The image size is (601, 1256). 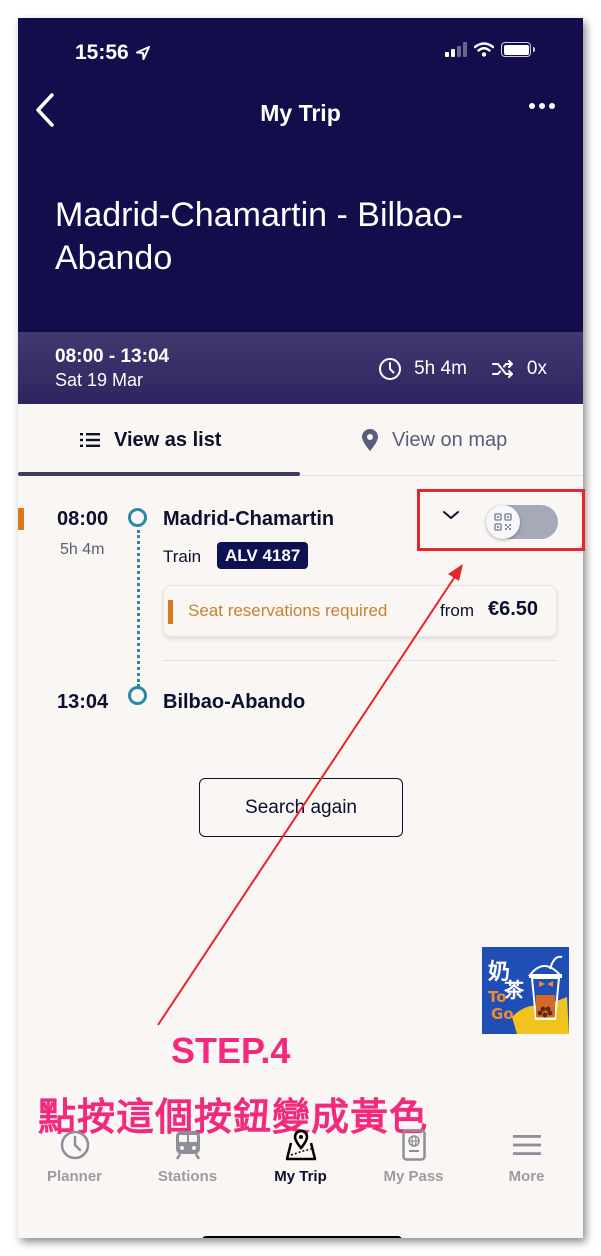 I want to click on timeline-line, so click(x=138, y=608).